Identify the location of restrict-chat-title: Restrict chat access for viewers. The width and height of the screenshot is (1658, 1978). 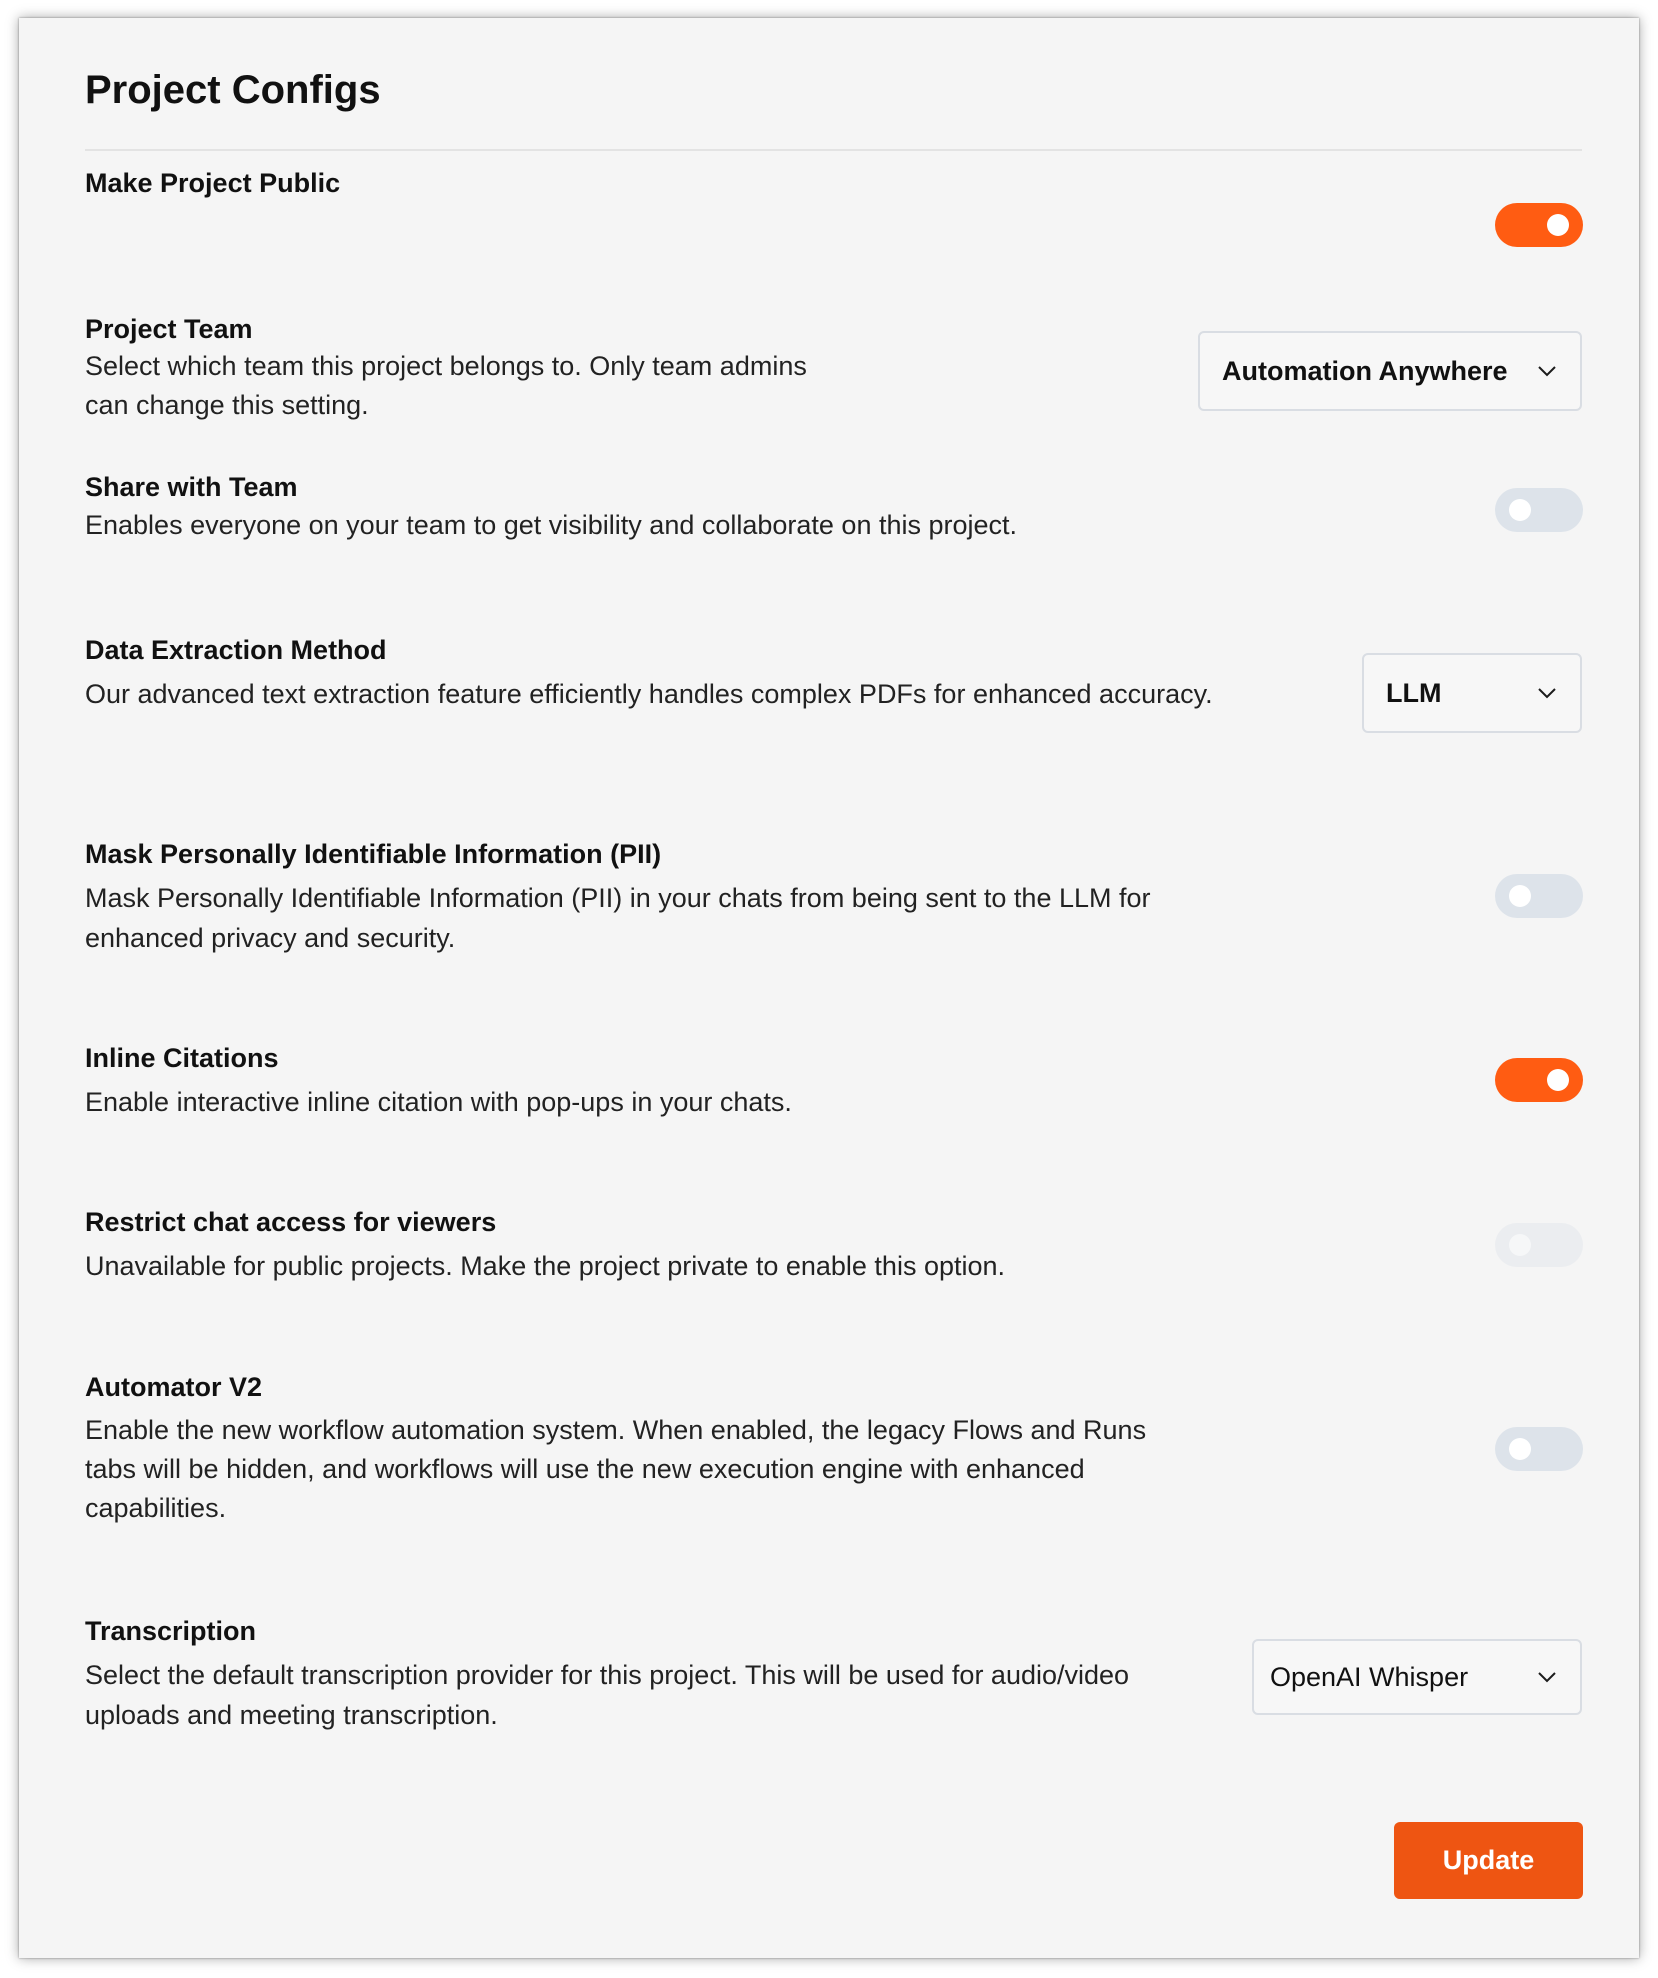
(291, 1222).